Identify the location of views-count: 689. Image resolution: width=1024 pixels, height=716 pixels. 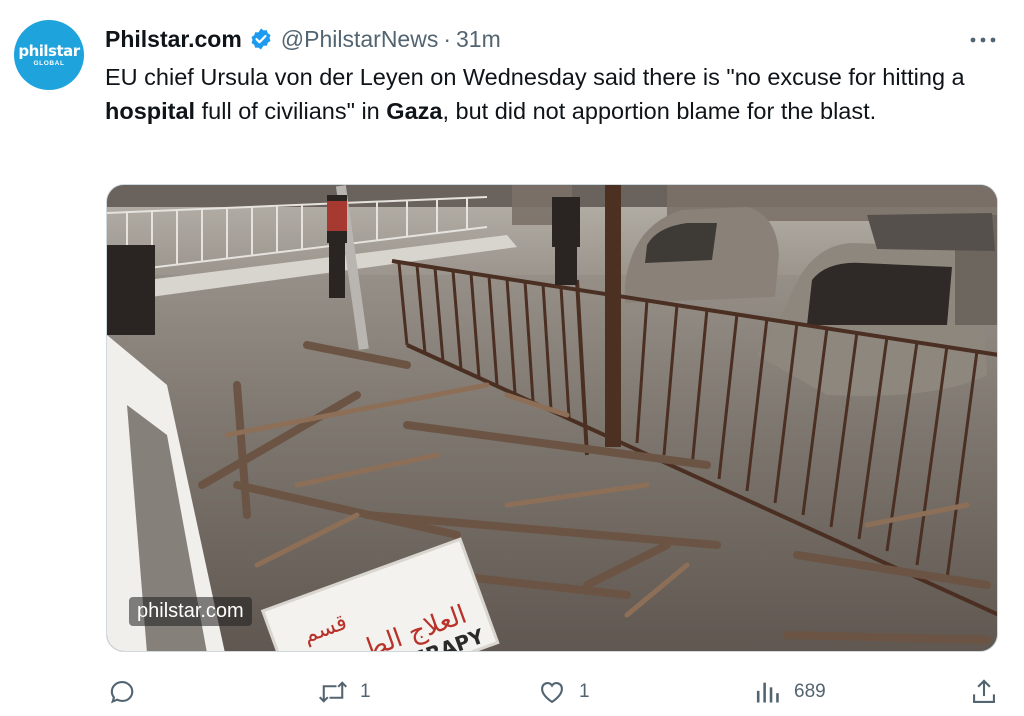
(810, 691).